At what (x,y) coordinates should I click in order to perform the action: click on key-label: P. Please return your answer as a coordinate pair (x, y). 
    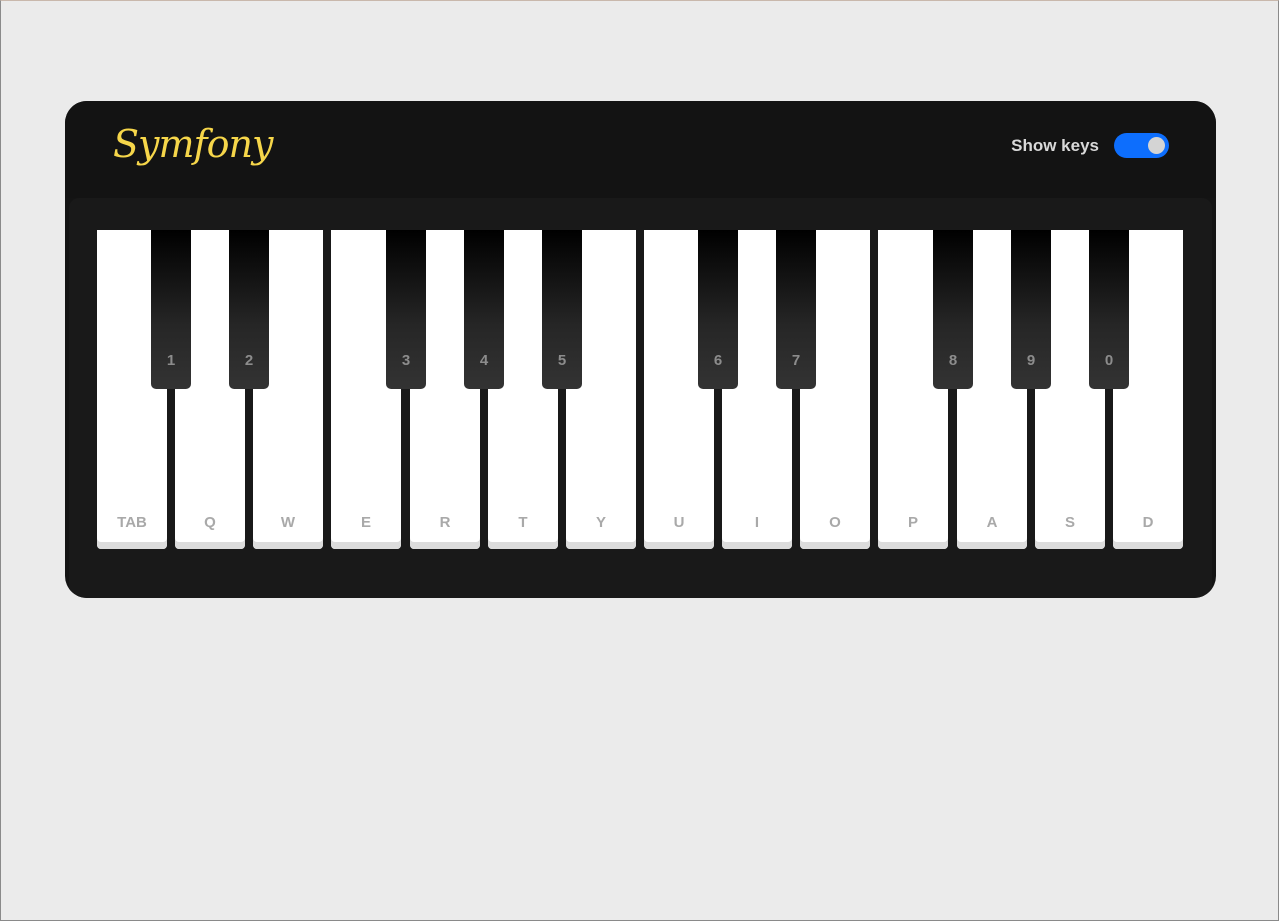
    Looking at the image, I should click on (912, 522).